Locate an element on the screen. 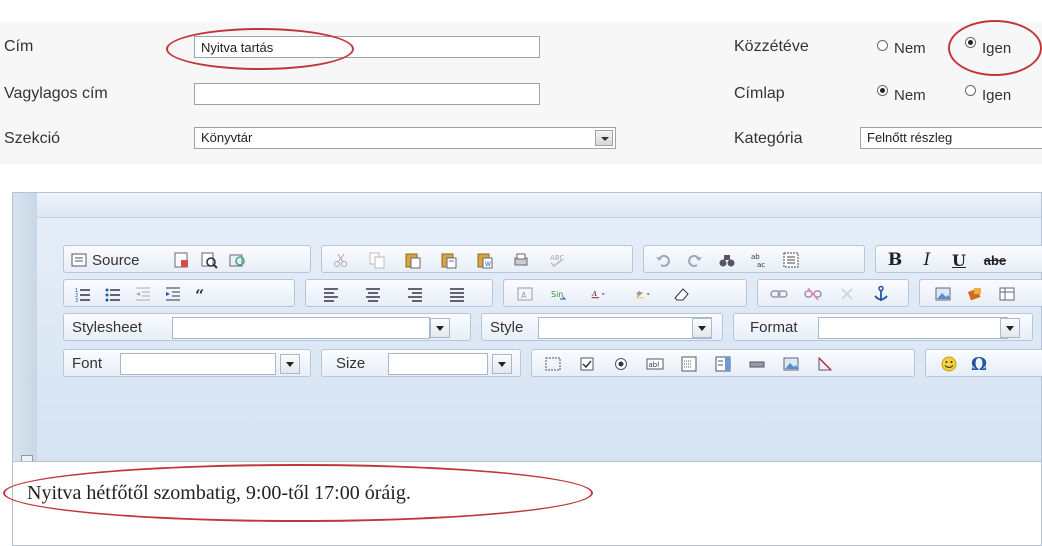  special-char-button: Ω is located at coordinates (979, 364).